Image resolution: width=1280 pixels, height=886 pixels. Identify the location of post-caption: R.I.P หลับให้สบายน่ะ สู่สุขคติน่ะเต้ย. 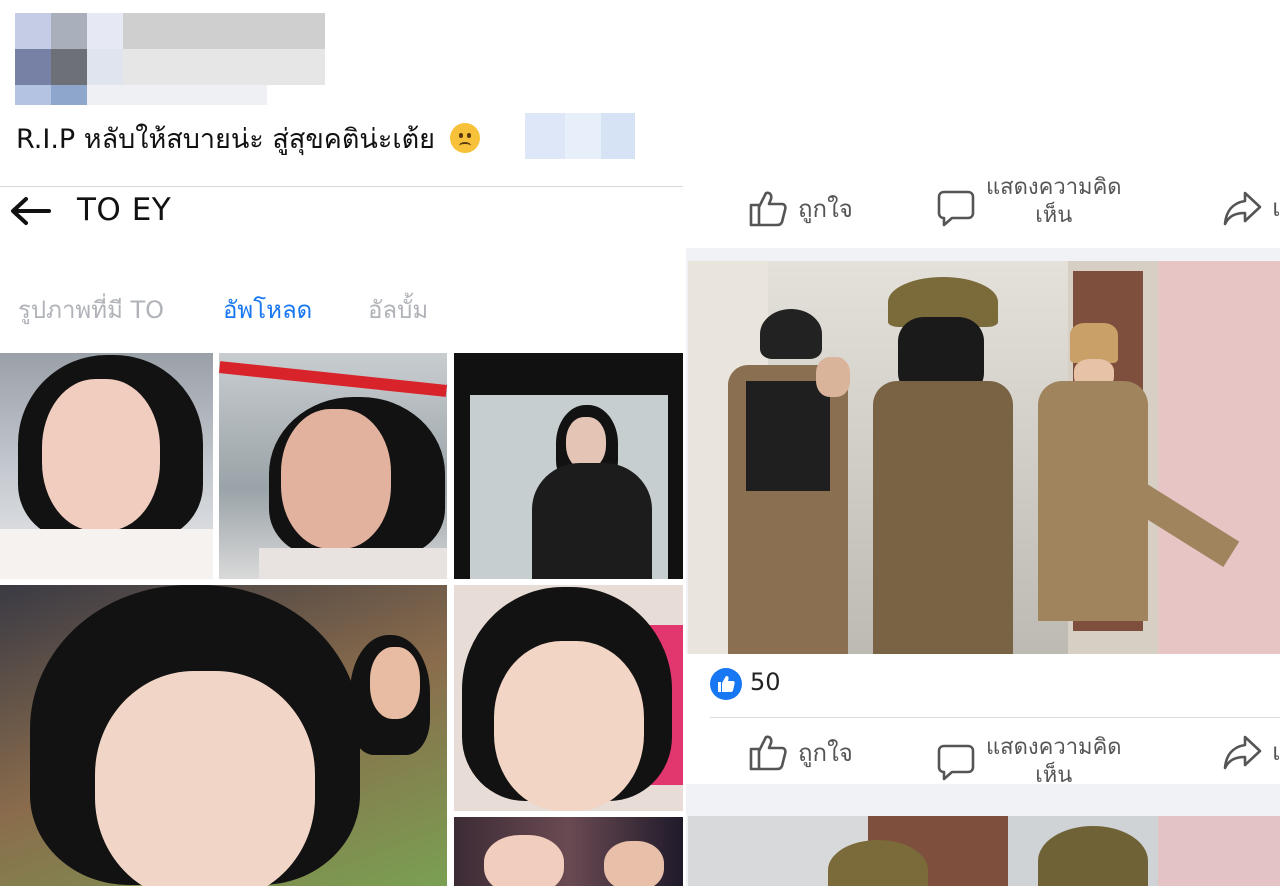
(248, 140).